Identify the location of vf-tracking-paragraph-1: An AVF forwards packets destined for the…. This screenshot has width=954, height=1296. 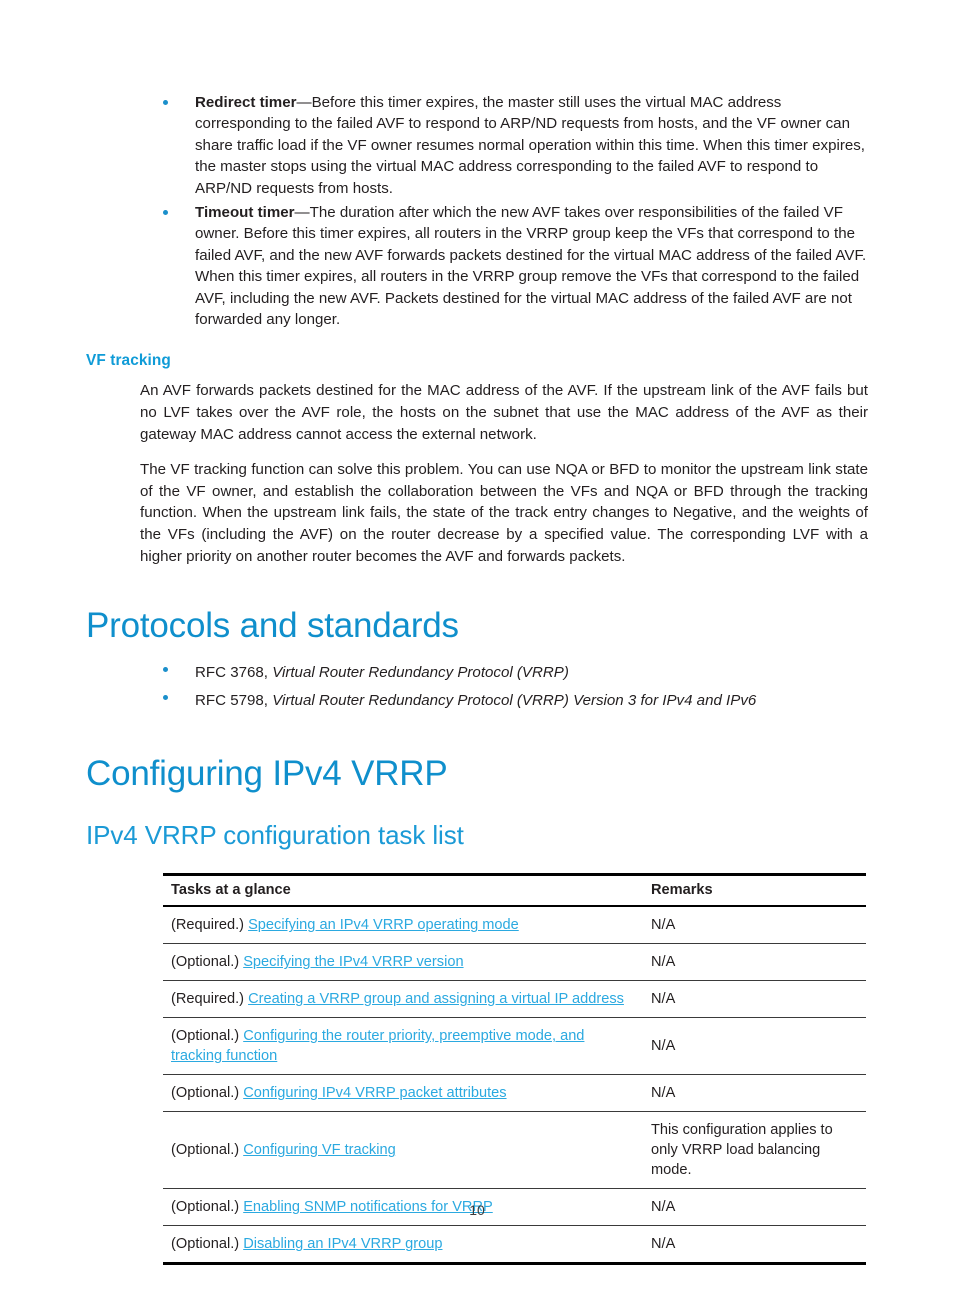
(504, 412).